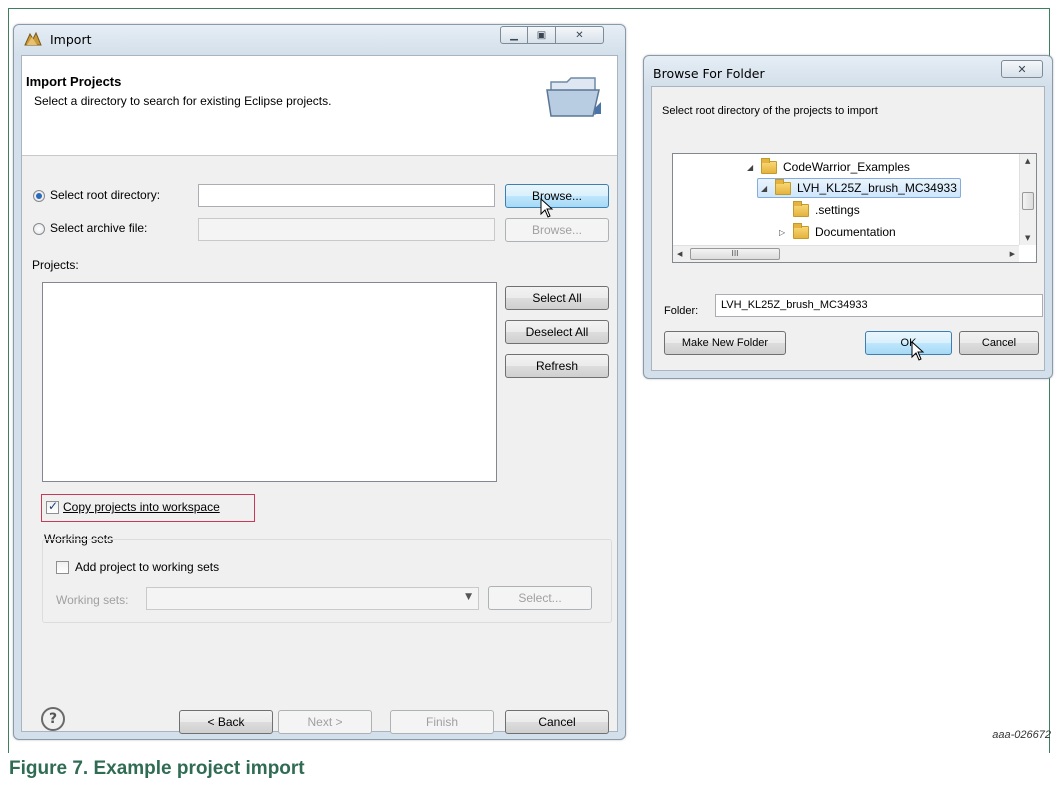 Image resolution: width=1055 pixels, height=787 pixels. I want to click on cancel-label: Cancel, so click(557, 722).